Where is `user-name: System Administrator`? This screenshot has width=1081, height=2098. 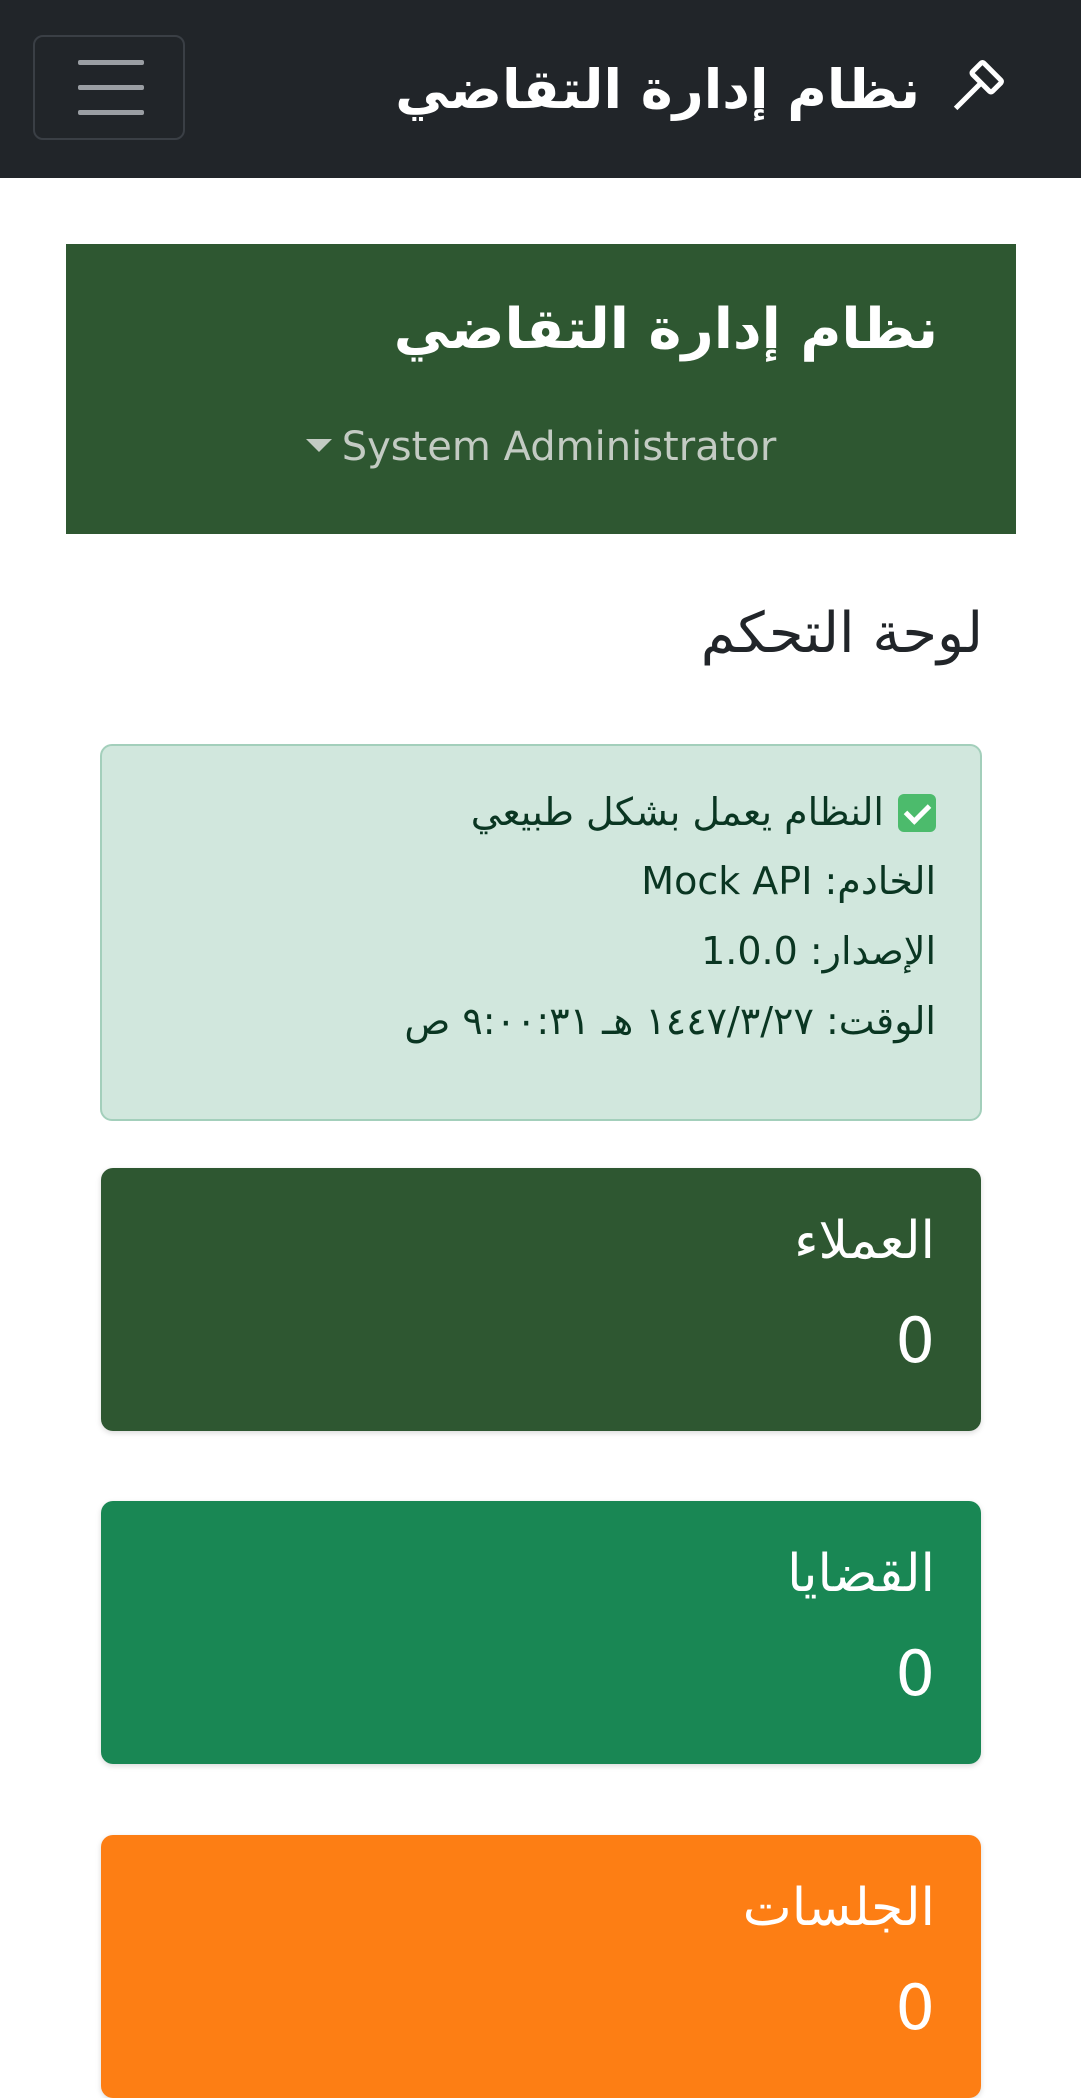 user-name: System Administrator is located at coordinates (559, 447).